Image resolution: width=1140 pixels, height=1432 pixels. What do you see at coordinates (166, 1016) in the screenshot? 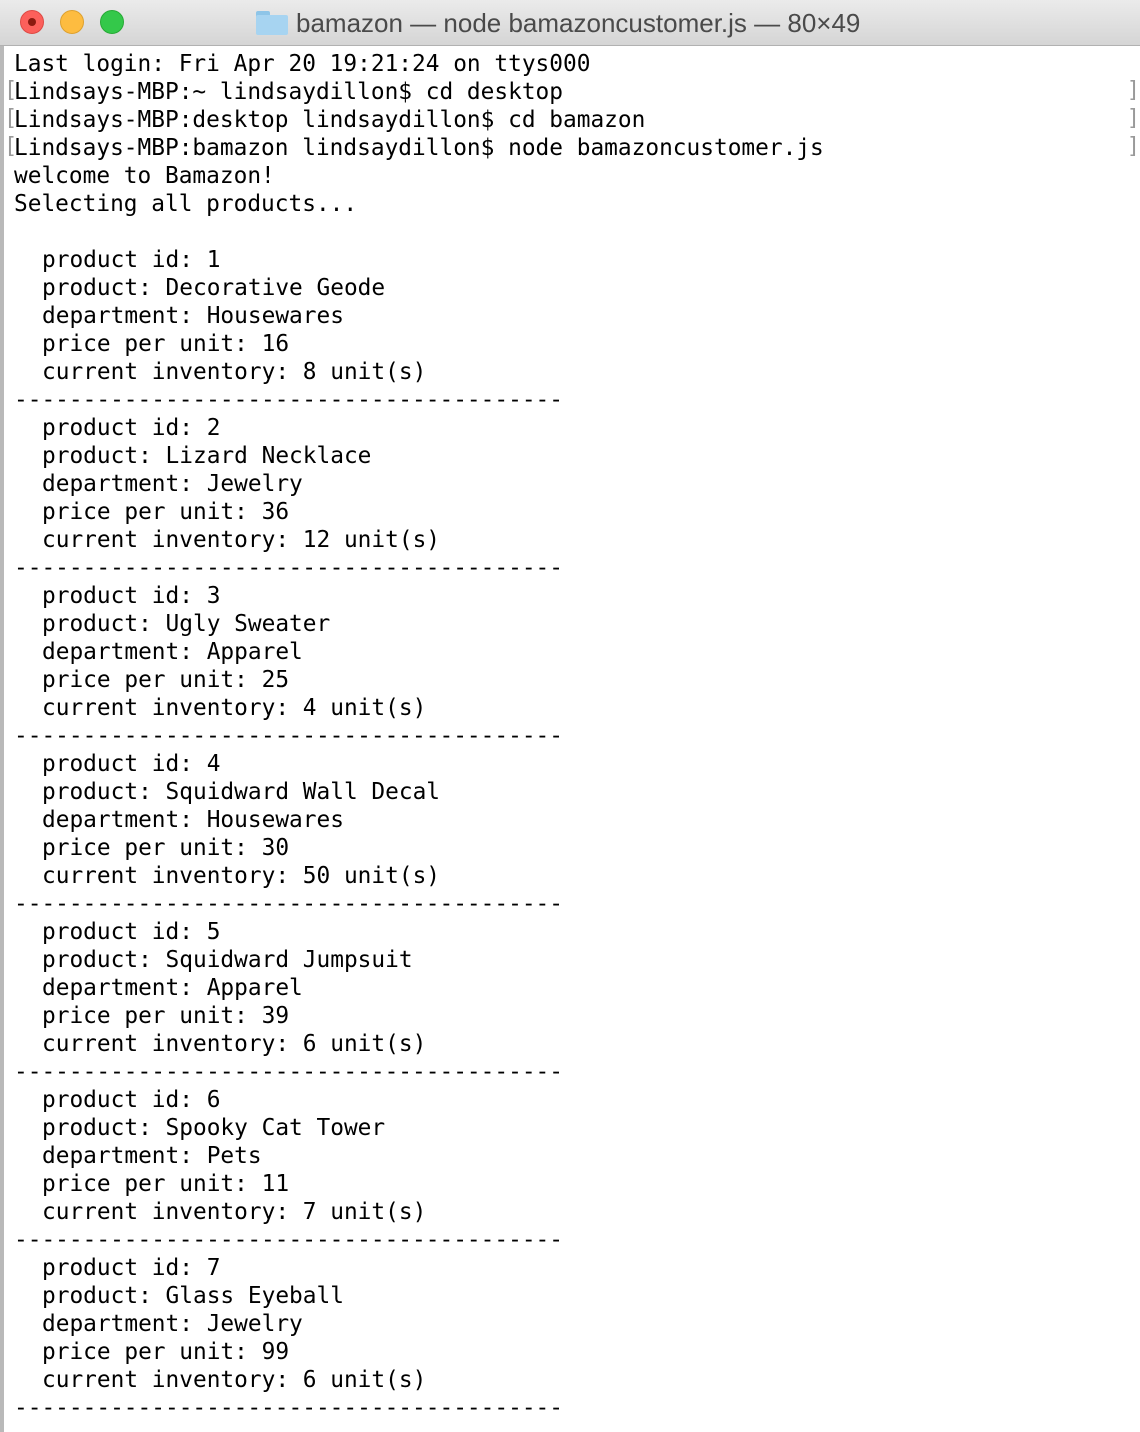
I see `product-price: price per unit: 39` at bounding box center [166, 1016].